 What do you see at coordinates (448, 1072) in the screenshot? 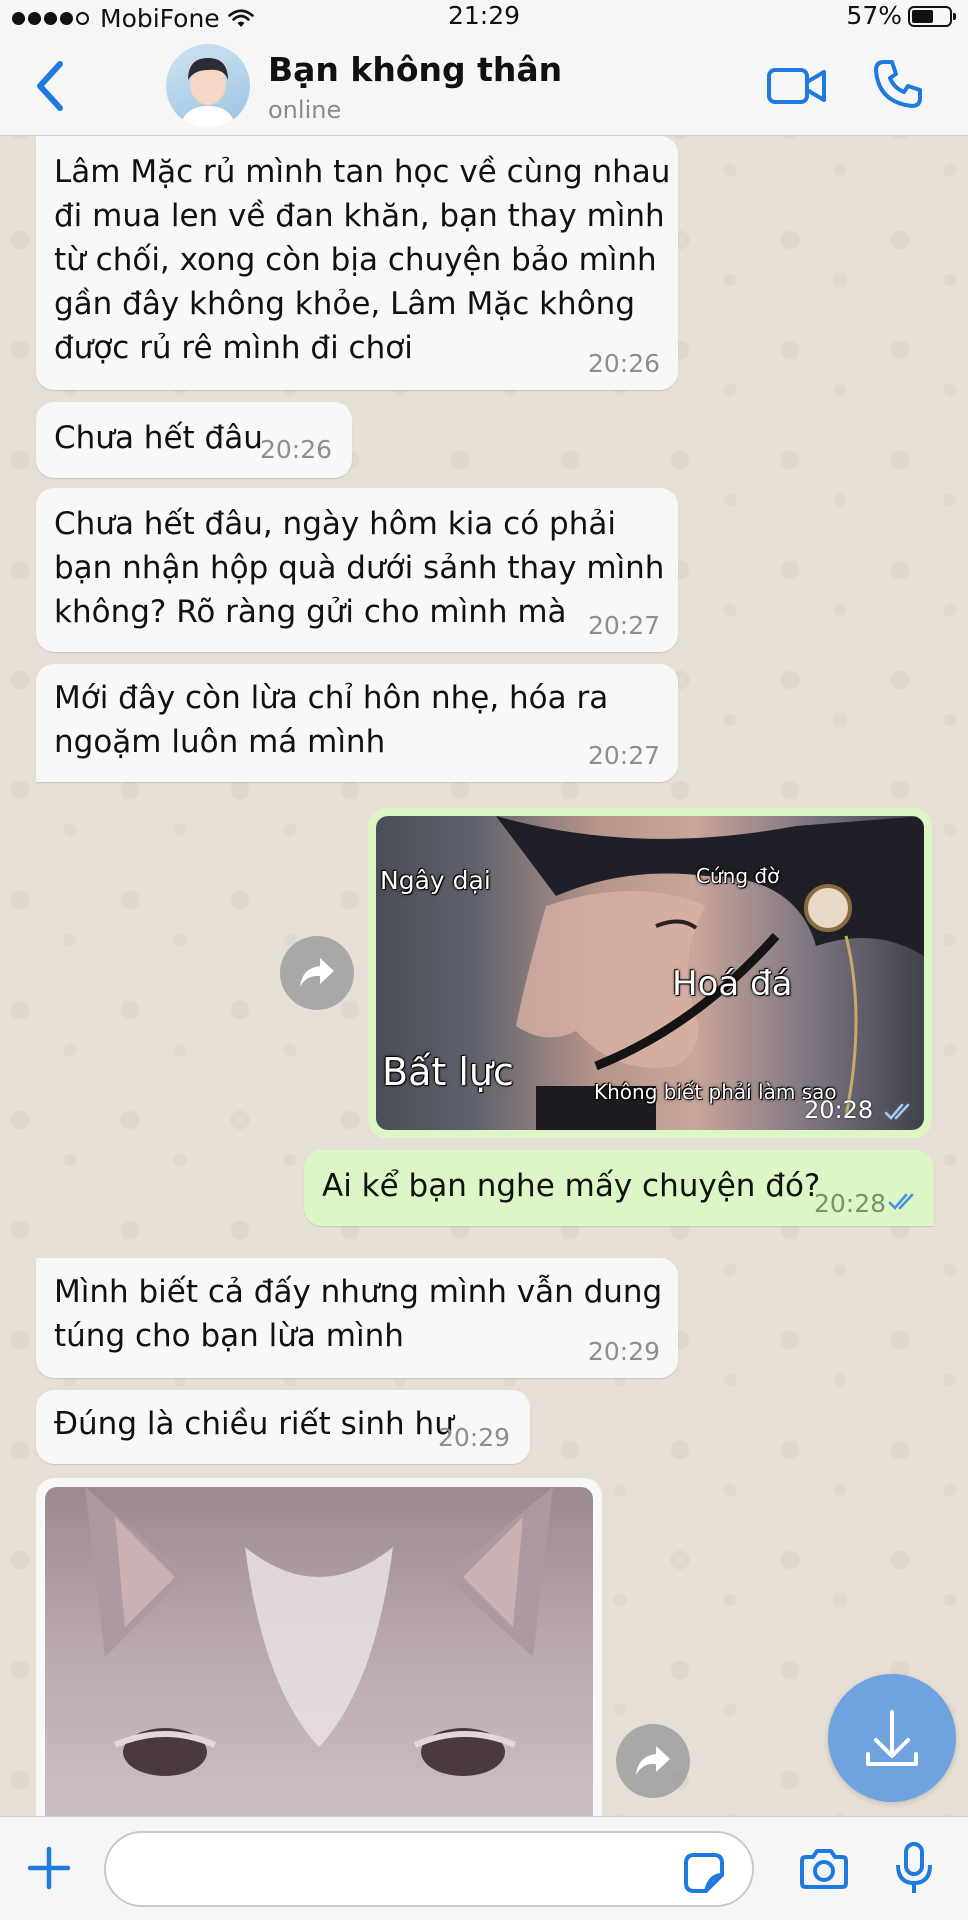
I see `image-caption: Bất lực` at bounding box center [448, 1072].